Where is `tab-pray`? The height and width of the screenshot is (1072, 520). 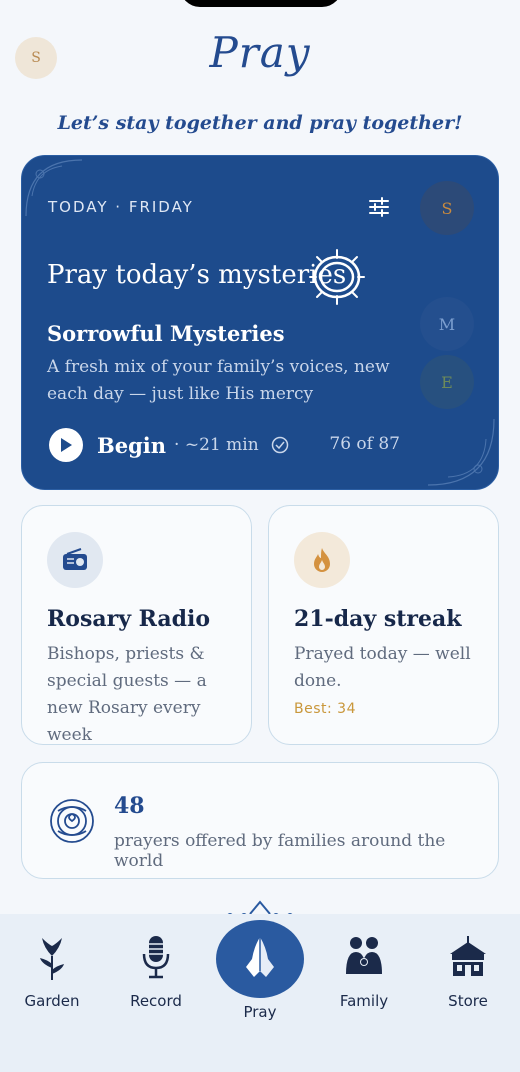
tab-pray is located at coordinates (260, 959).